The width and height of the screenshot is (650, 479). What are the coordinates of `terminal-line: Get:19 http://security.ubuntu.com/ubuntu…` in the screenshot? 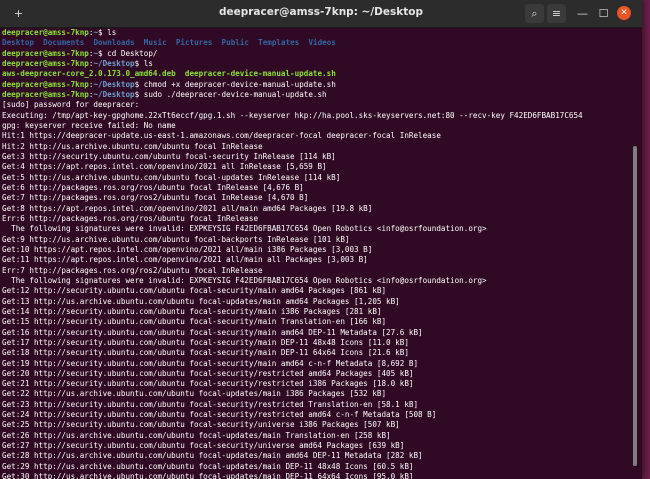 It's located at (316, 364).